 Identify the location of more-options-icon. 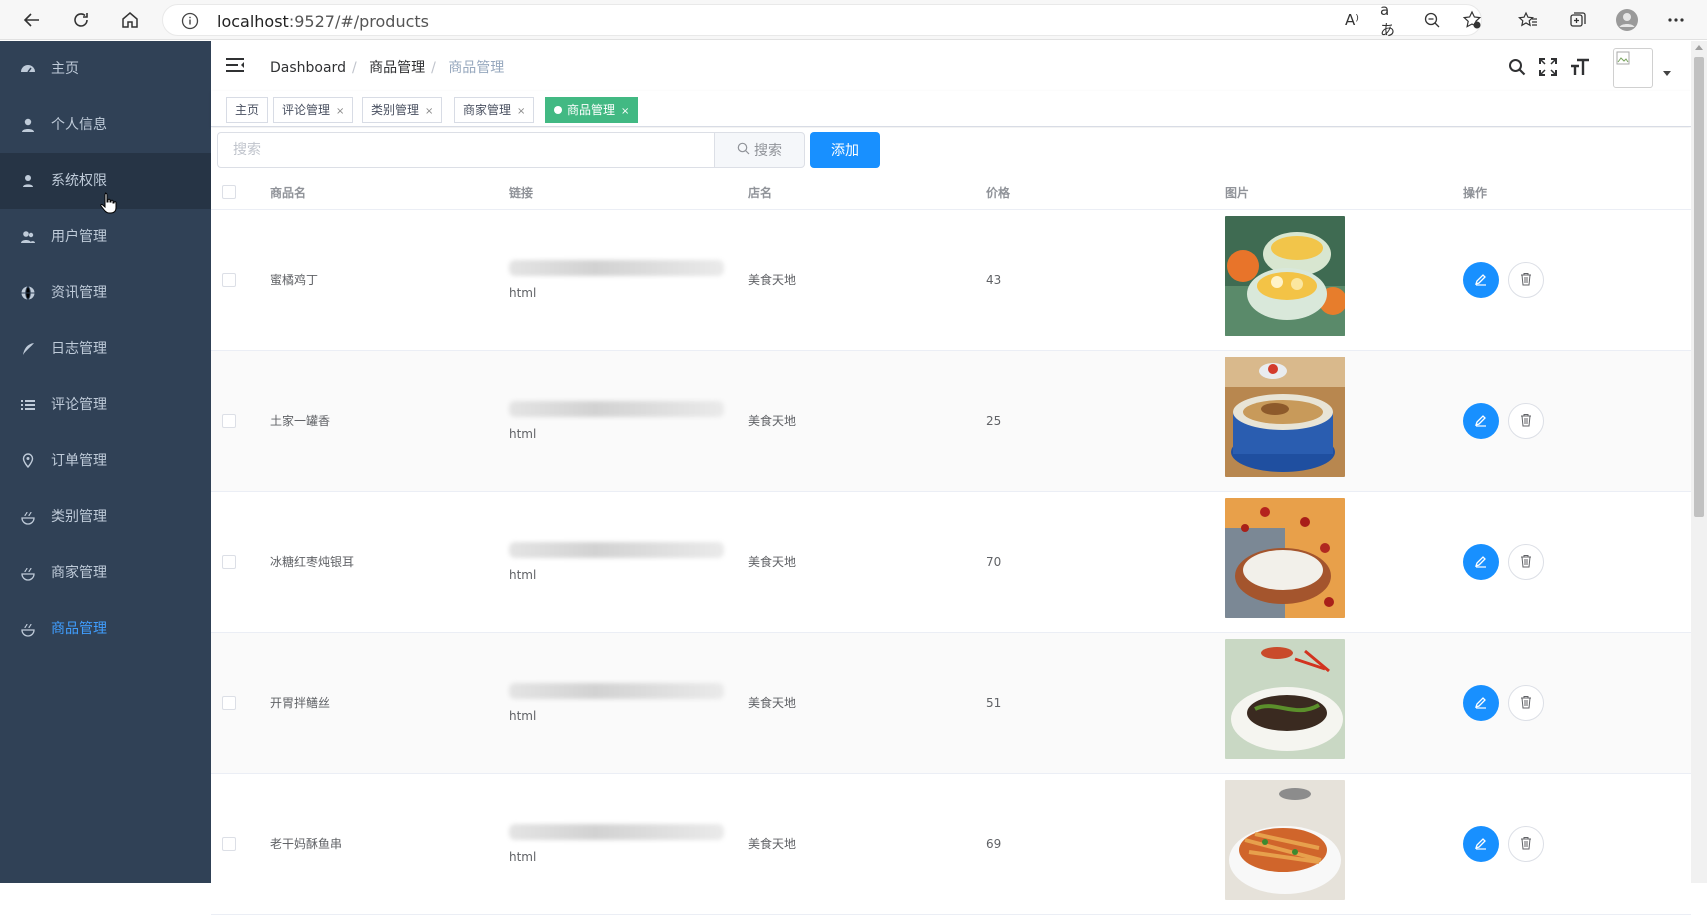
(1676, 20).